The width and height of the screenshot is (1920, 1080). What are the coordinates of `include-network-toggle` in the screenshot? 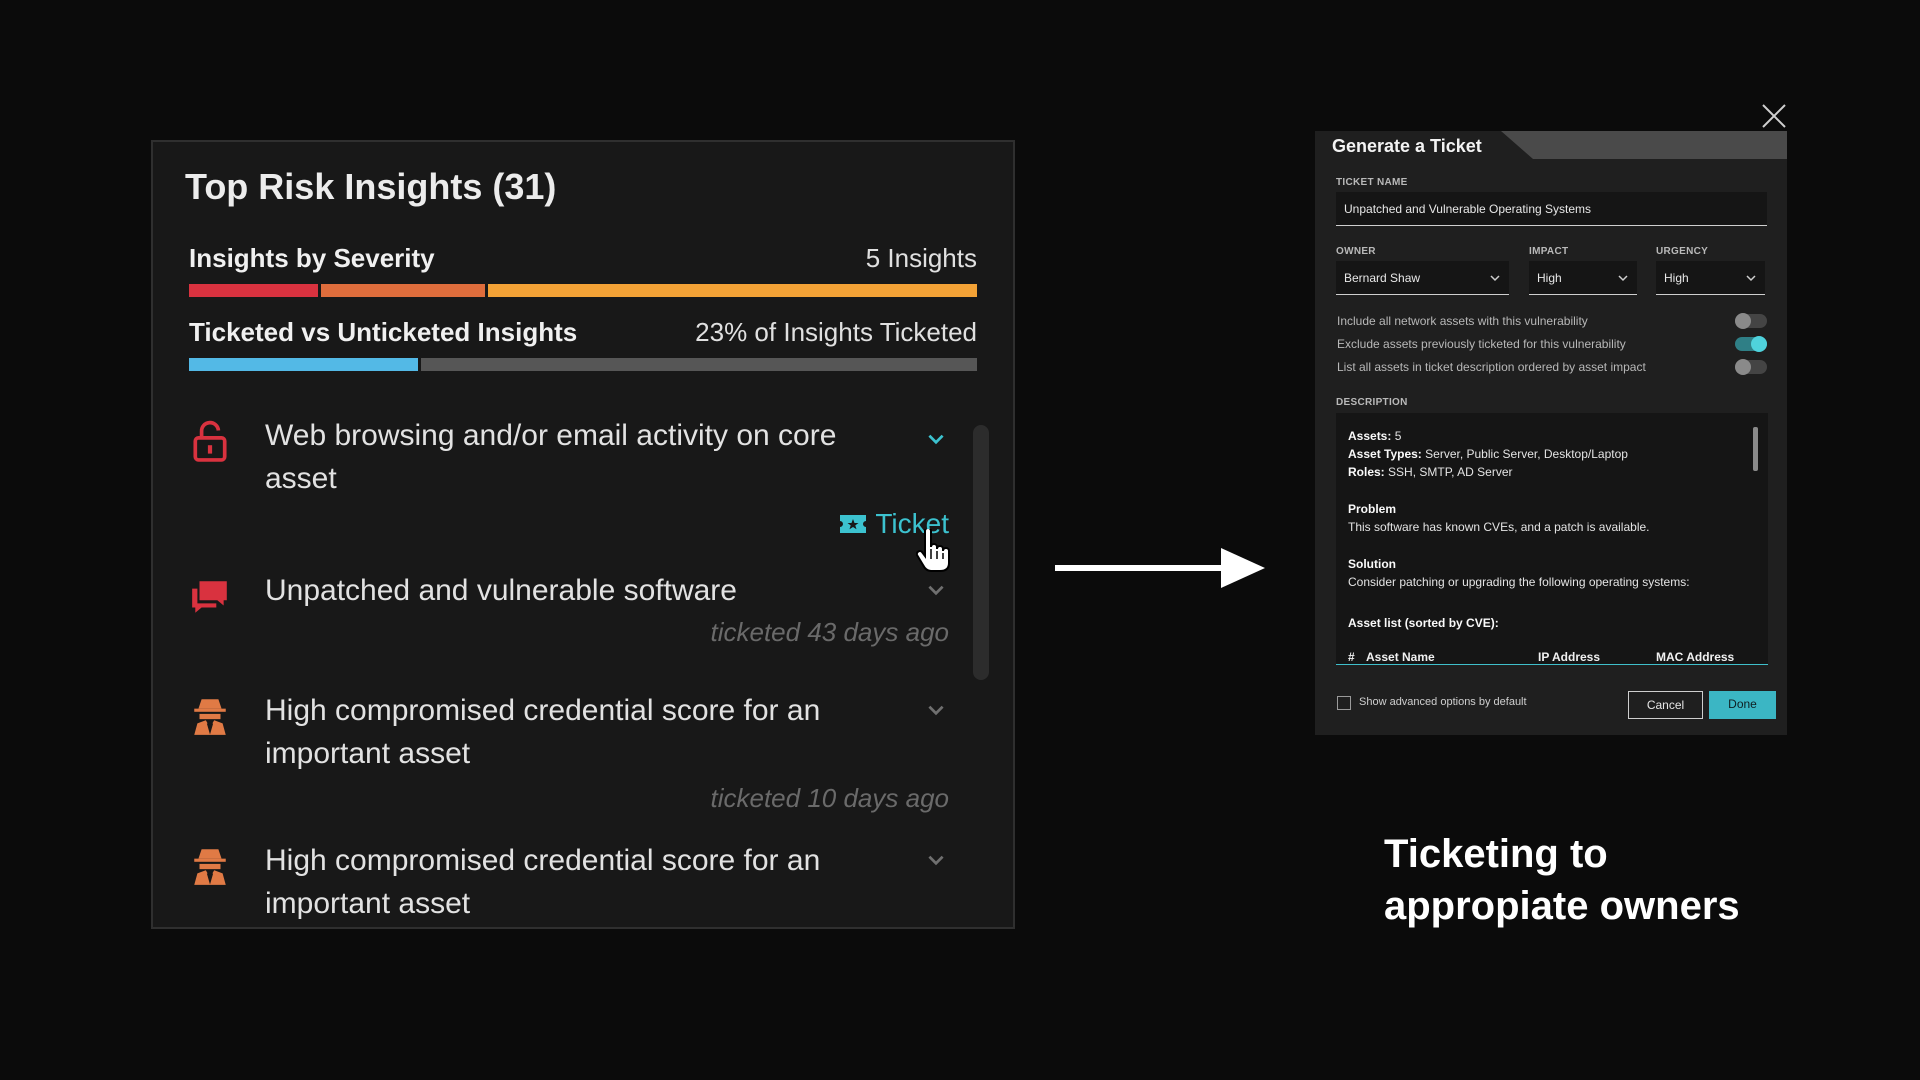 It's located at (1751, 321).